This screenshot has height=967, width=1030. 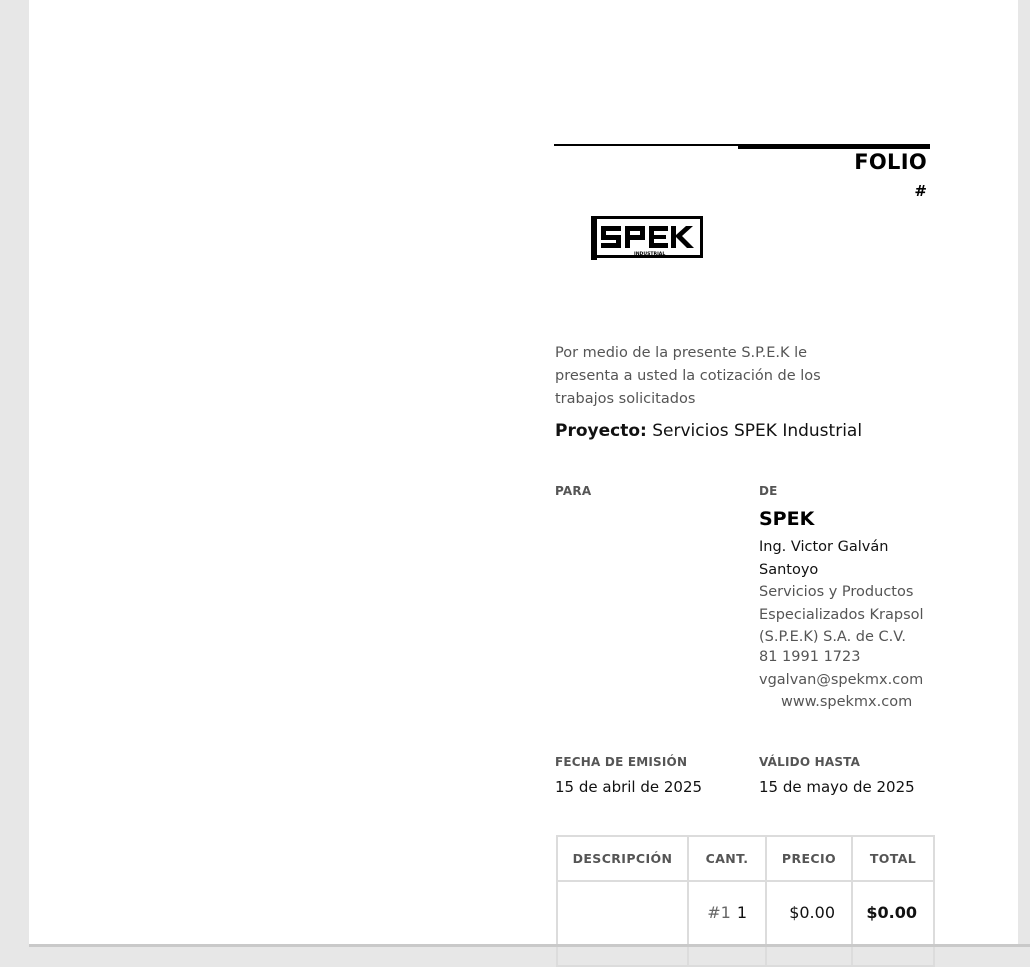 I want to click on from-name: SPEK, so click(x=787, y=519).